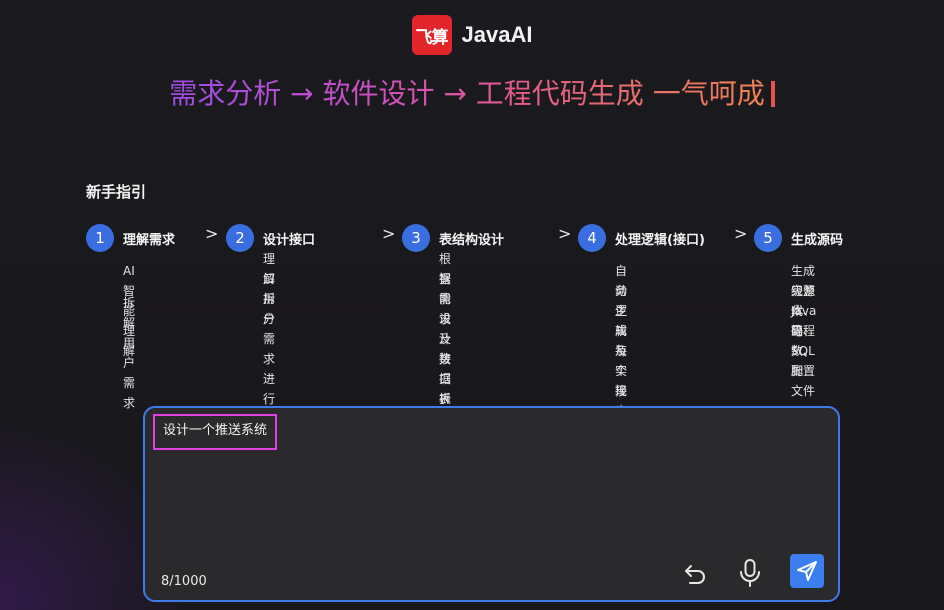  I want to click on guide-title: 新手指引, so click(116, 192).